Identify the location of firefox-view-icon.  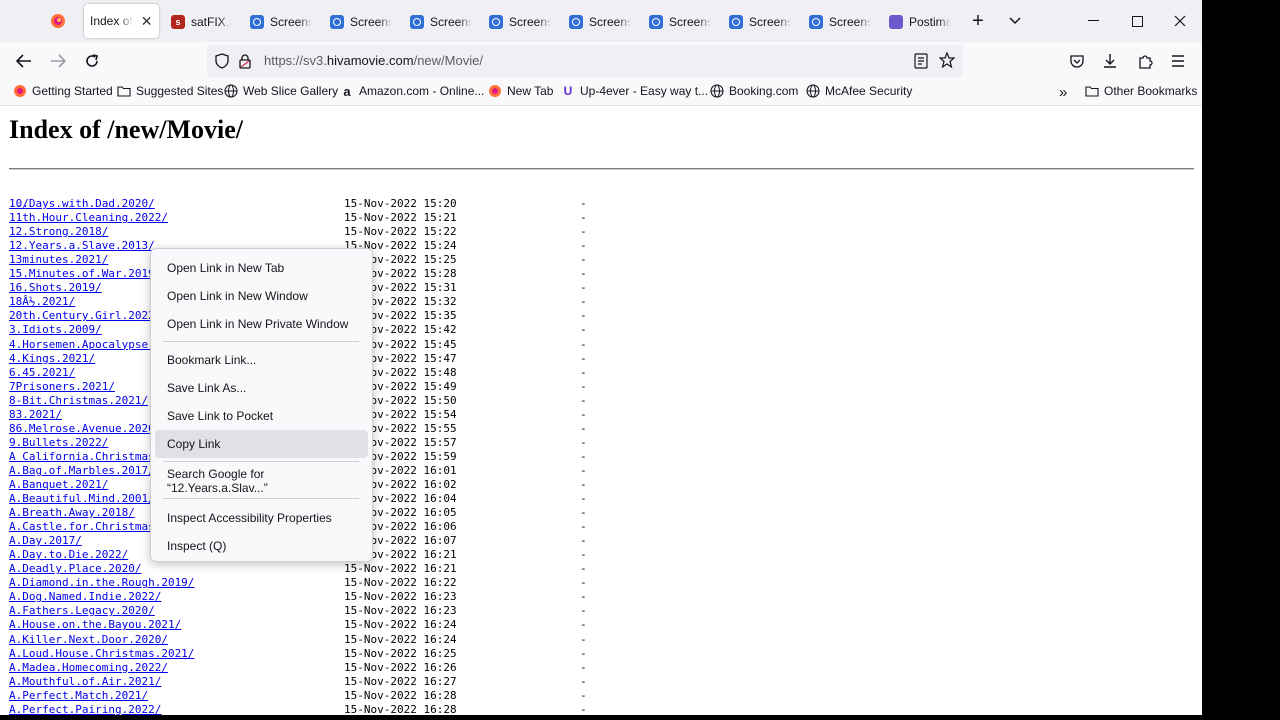
(58, 21).